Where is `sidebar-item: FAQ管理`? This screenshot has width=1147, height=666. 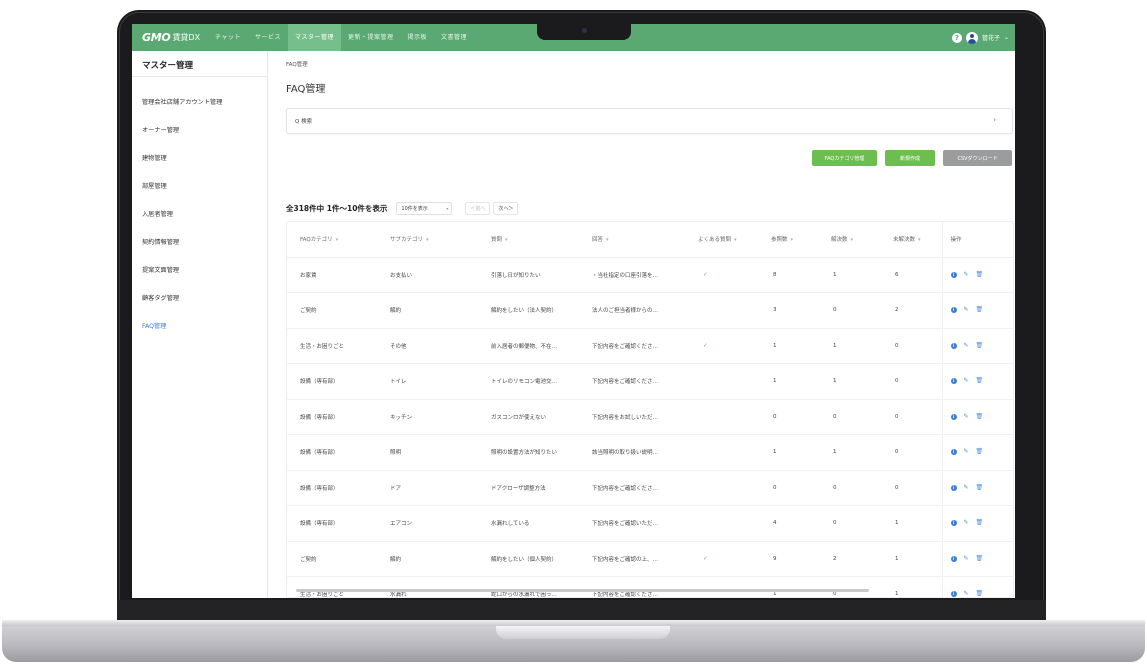 sidebar-item: FAQ管理 is located at coordinates (199, 327).